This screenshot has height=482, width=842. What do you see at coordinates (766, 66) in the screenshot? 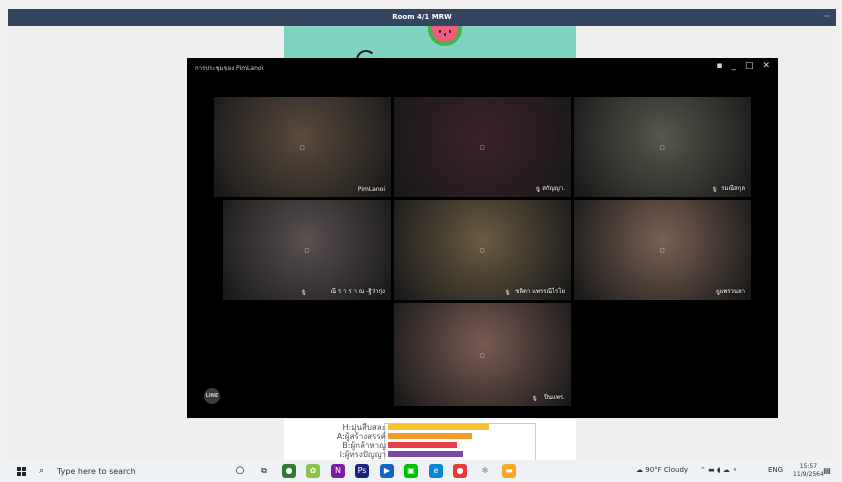
I see `close-icon: ✕` at bounding box center [766, 66].